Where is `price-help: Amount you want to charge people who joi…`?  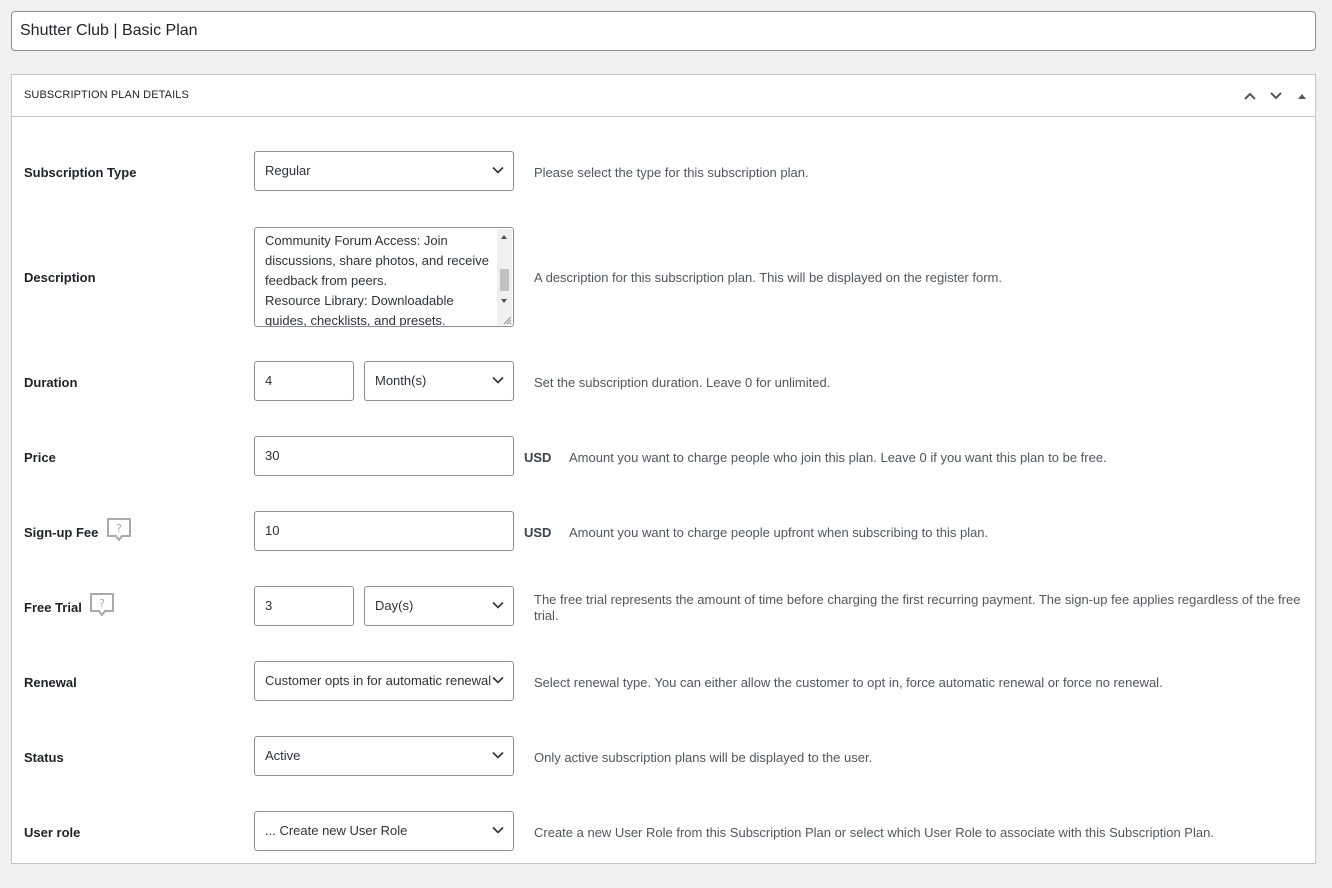 price-help: Amount you want to charge people who joi… is located at coordinates (838, 457).